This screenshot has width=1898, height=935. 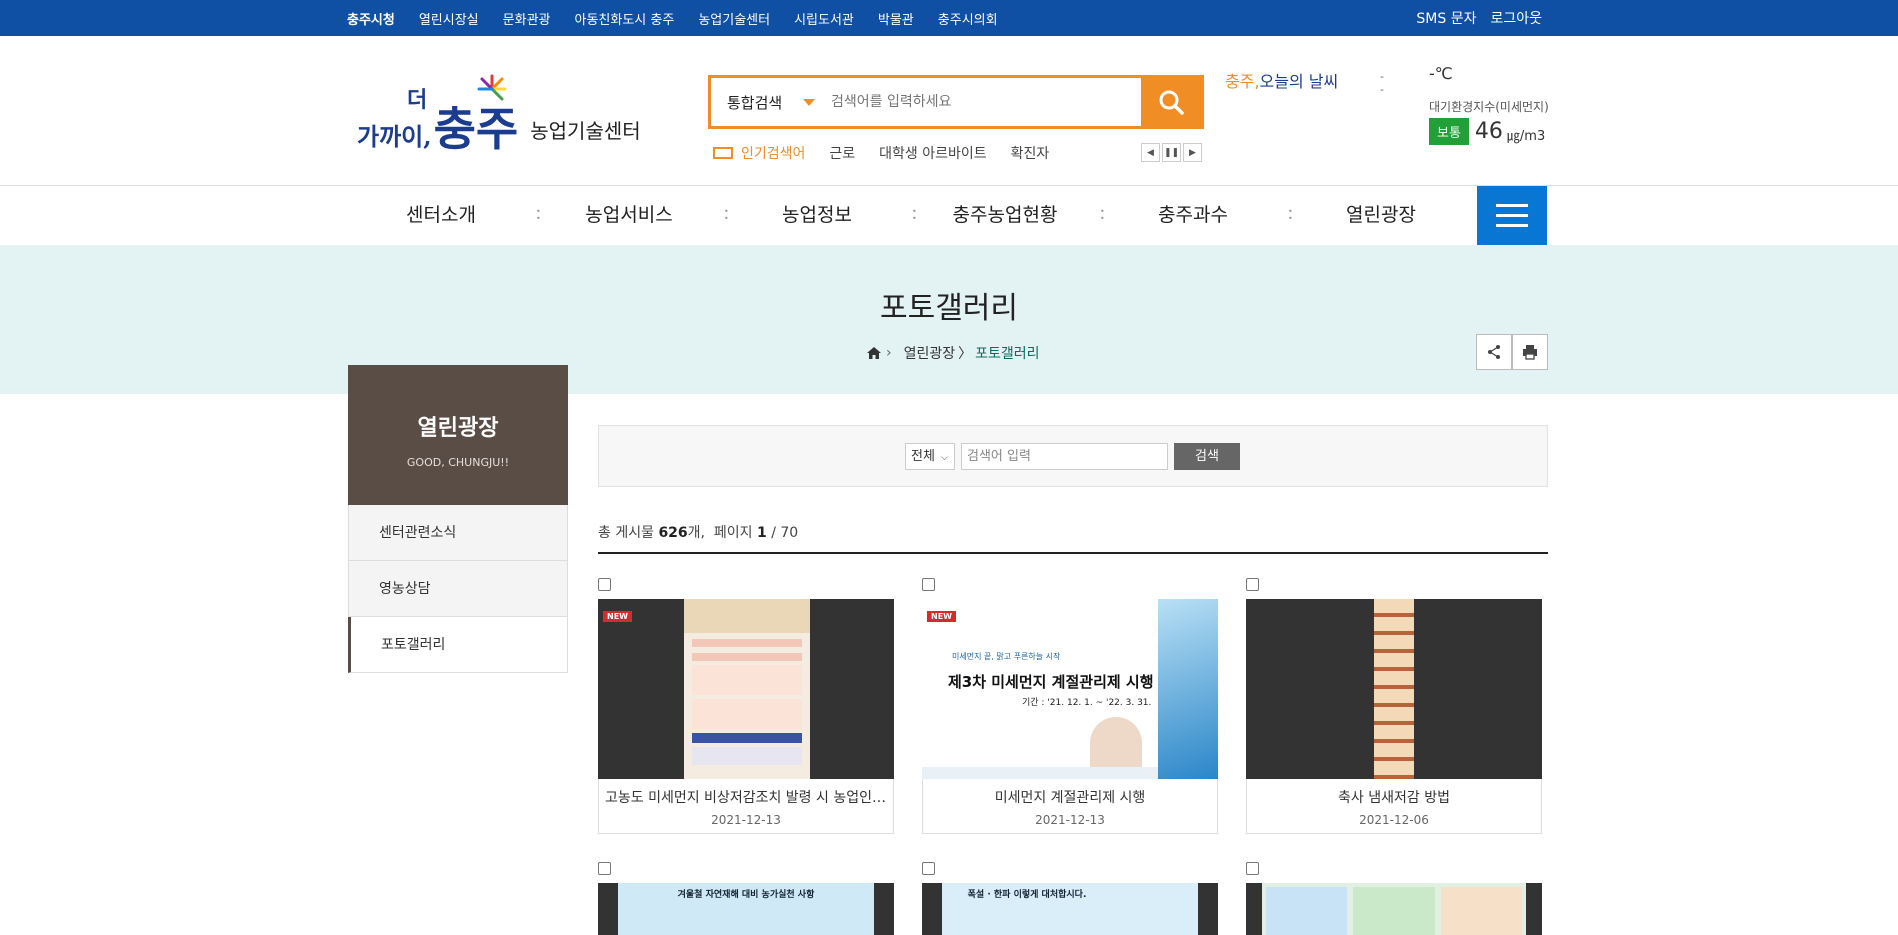 What do you see at coordinates (458, 645) in the screenshot?
I see `side-item-photo-gallery: 포토갤러리` at bounding box center [458, 645].